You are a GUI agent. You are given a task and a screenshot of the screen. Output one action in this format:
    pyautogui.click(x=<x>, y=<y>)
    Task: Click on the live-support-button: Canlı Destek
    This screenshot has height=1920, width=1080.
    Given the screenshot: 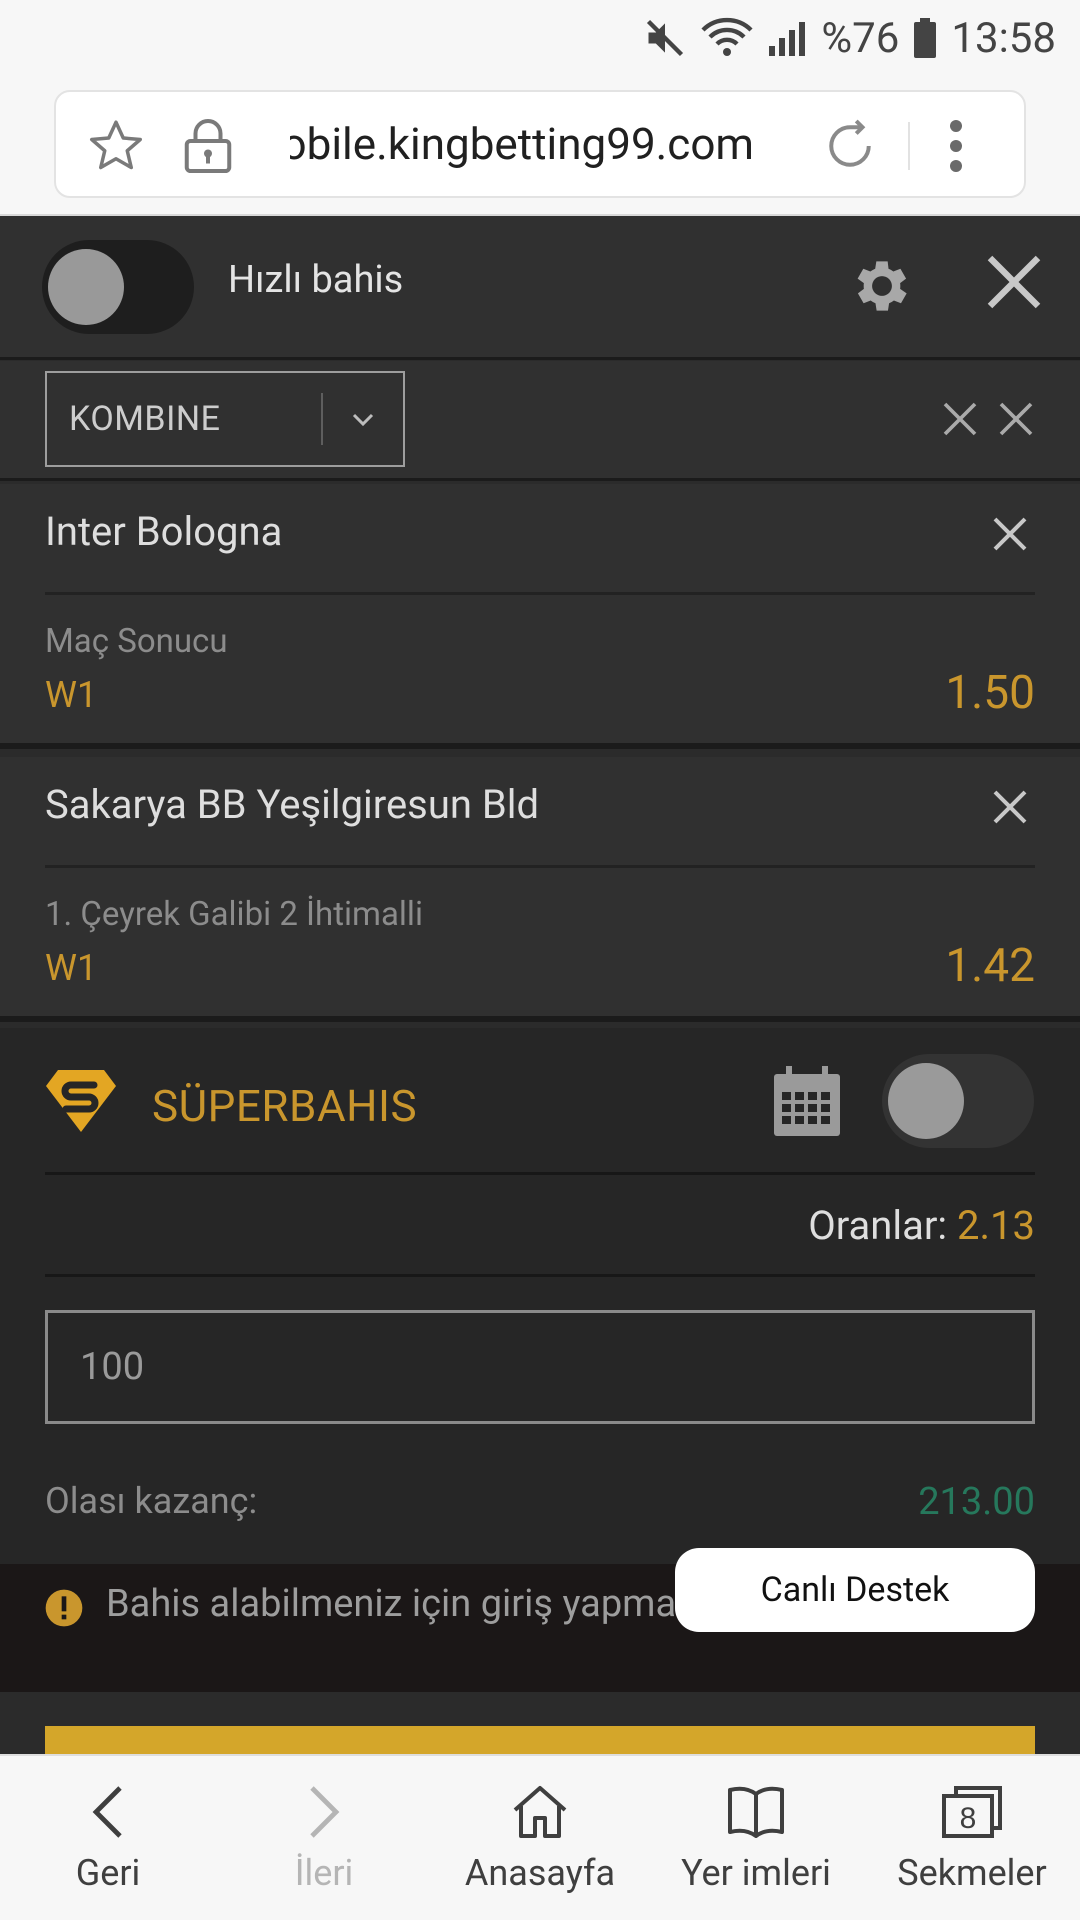 What is the action you would take?
    pyautogui.click(x=855, y=1590)
    